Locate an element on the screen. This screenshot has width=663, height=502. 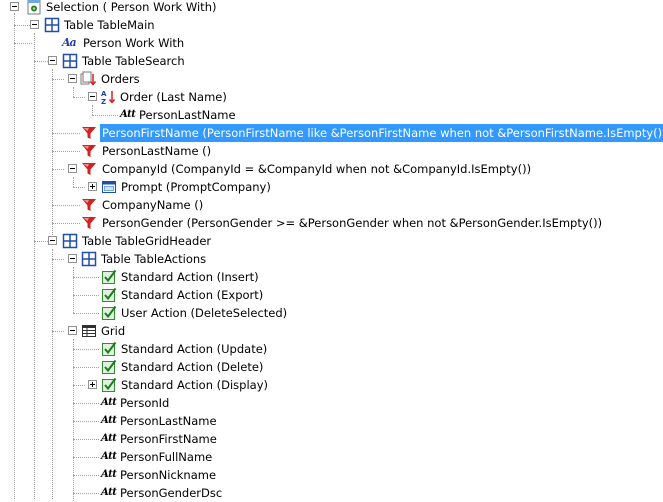
tree-node-attribute-person-id: Att PersonId is located at coordinates (331, 403).